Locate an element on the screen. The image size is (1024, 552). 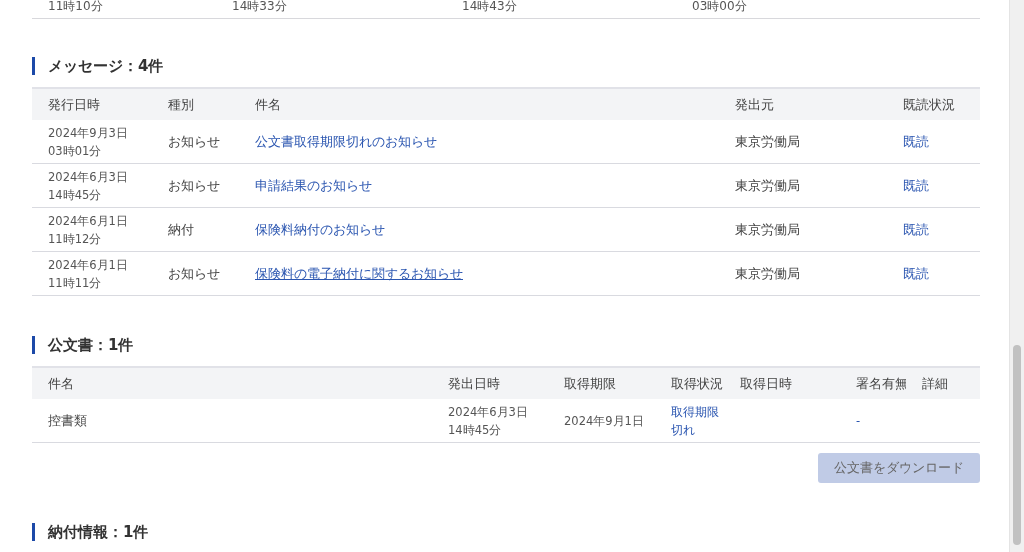
column-header: 取得状況 is located at coordinates (689, 382).